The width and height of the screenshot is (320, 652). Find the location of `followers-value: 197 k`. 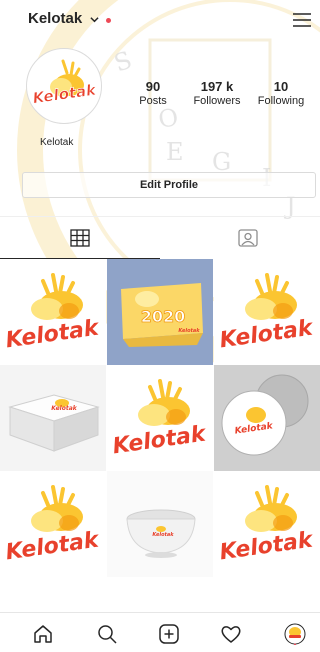

followers-value: 197 k is located at coordinates (217, 86).